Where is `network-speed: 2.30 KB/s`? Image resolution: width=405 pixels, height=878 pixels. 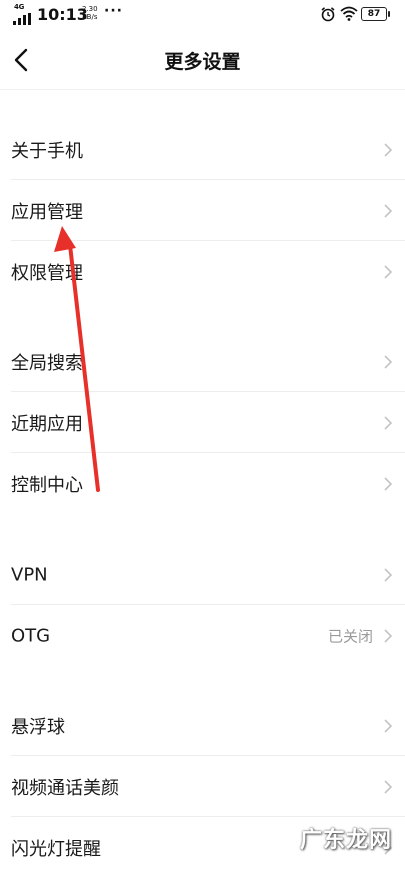 network-speed: 2.30 KB/s is located at coordinates (90, 13).